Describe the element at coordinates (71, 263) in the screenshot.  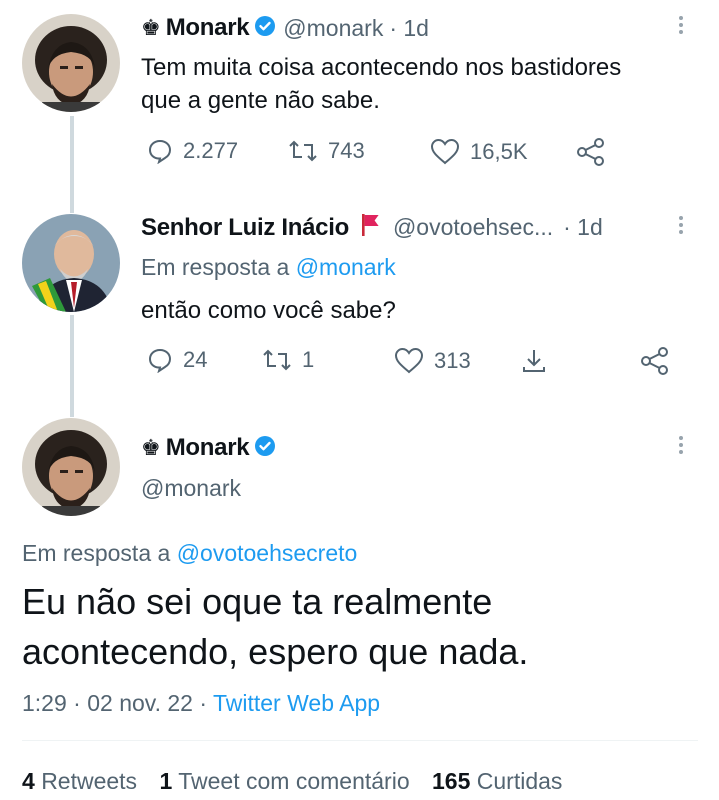
I see `avatar-senhor-luiz-inacio` at that location.